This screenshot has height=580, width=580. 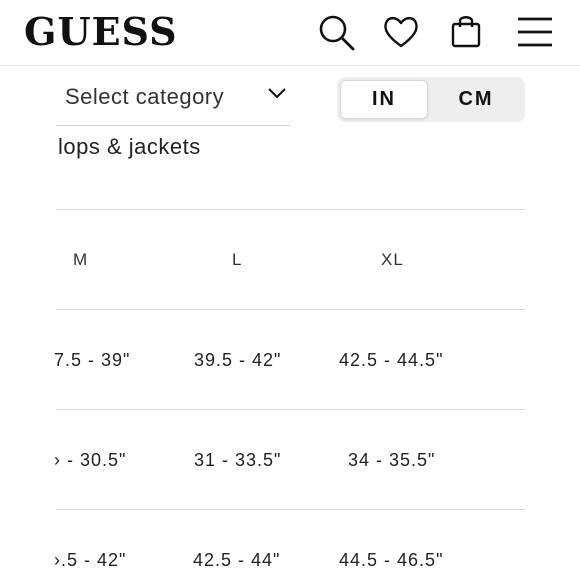 What do you see at coordinates (392, 460) in the screenshot?
I see `table-cell: 34 - 35.5"` at bounding box center [392, 460].